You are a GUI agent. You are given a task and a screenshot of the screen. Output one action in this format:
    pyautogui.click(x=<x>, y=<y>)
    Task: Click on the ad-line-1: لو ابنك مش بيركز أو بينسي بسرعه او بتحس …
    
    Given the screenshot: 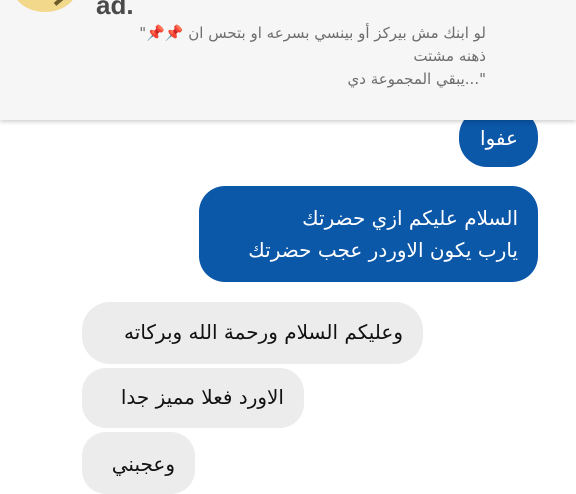 What is the action you would take?
    pyautogui.click(x=281, y=33)
    